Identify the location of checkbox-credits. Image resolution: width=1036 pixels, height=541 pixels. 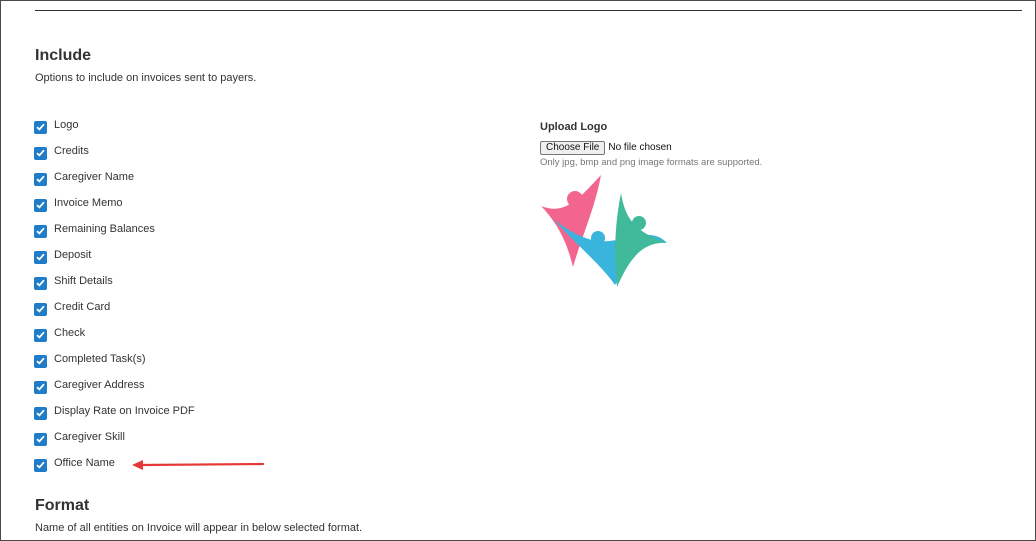
(40, 153).